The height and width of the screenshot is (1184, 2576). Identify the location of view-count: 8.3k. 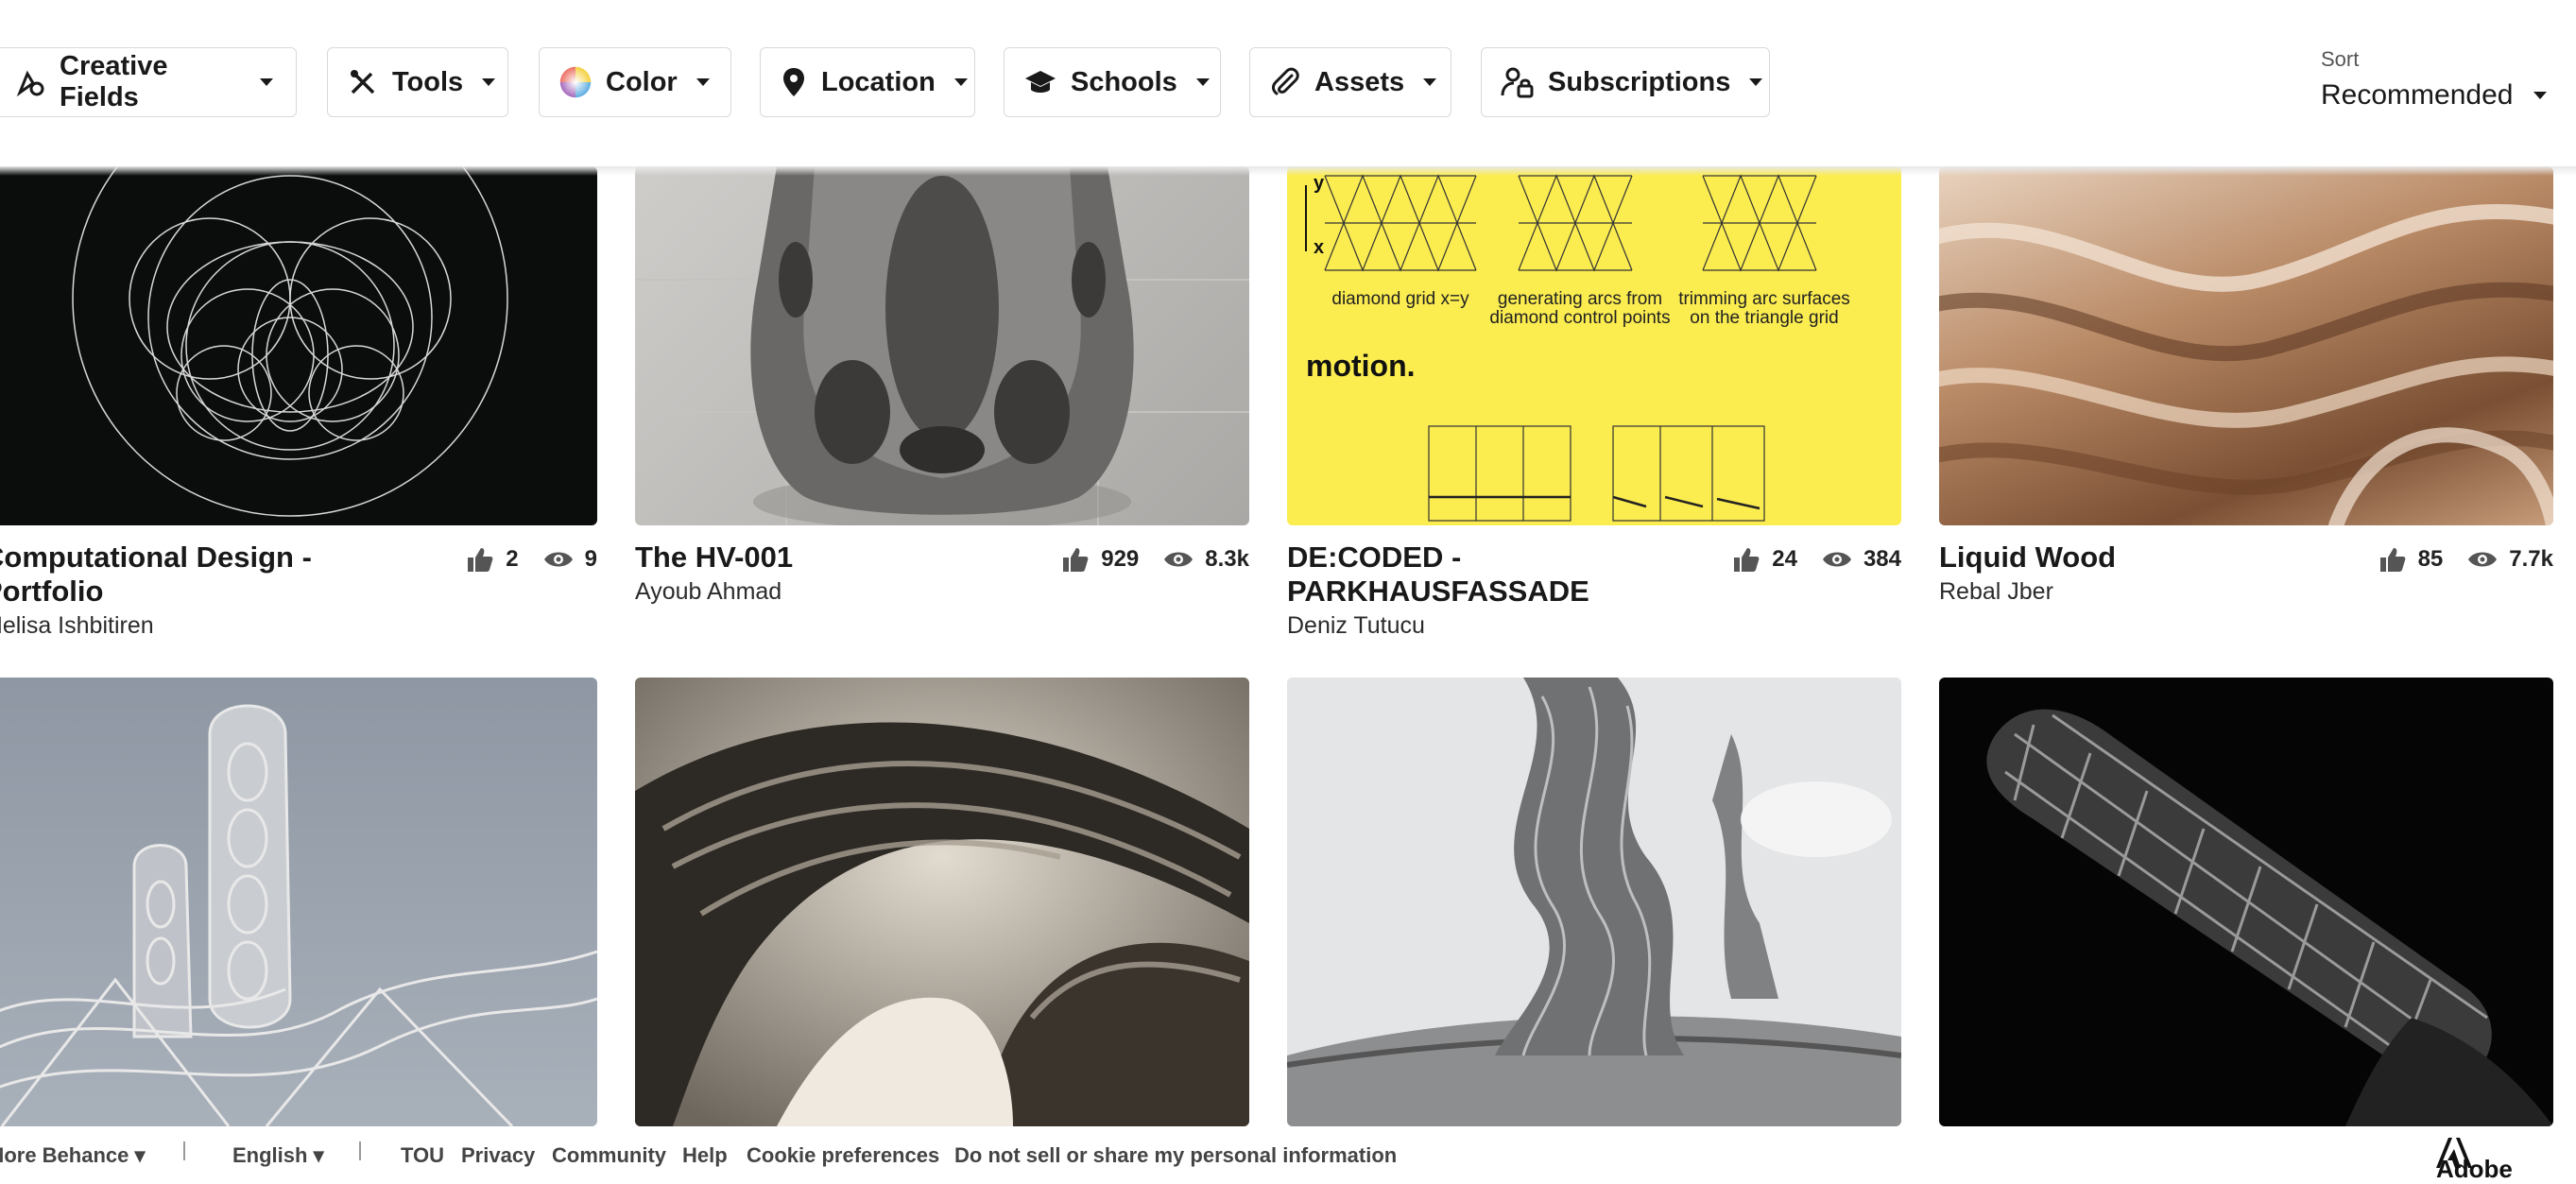
(1227, 559).